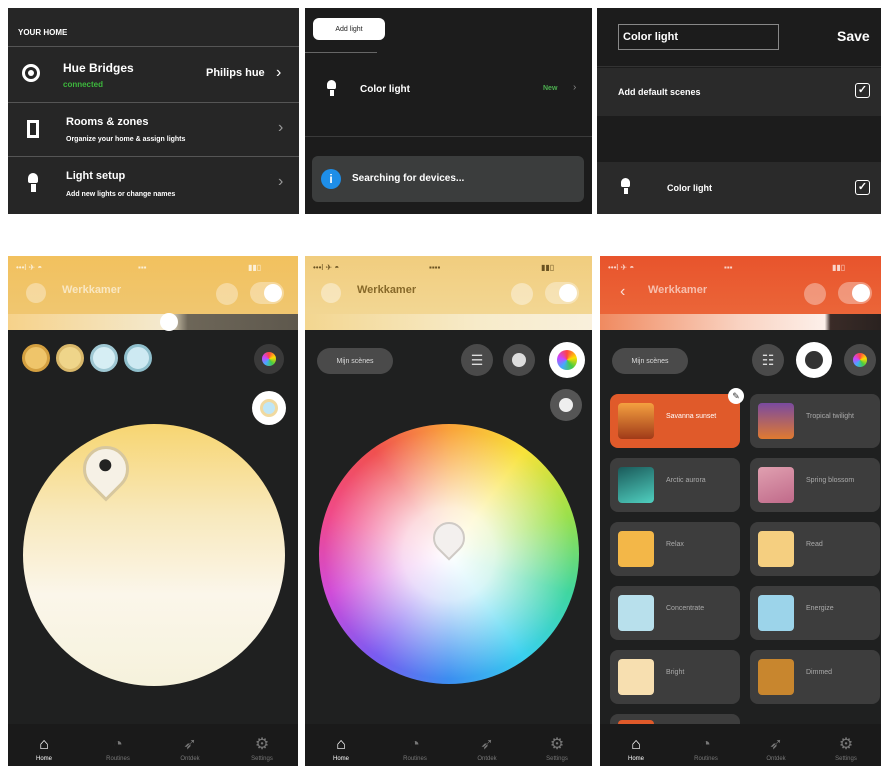 Image resolution: width=881 pixels, height=766 pixels. Describe the element at coordinates (331, 179) in the screenshot. I see `info-icon: i` at that location.